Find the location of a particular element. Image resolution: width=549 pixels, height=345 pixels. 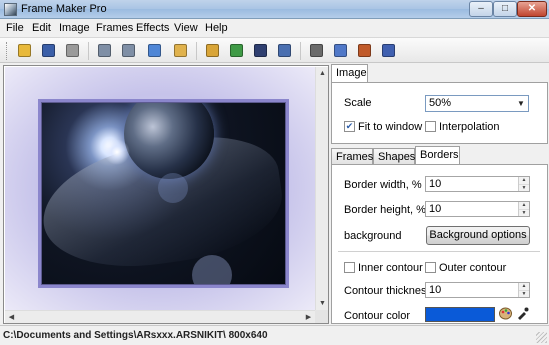

tab-frames: Frames is located at coordinates (352, 156).